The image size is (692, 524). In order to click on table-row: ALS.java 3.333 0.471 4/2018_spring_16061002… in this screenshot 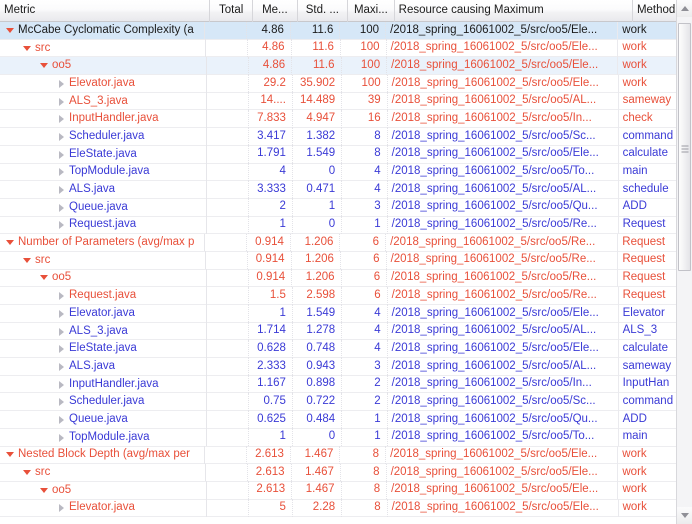, I will do `click(338, 189)`.